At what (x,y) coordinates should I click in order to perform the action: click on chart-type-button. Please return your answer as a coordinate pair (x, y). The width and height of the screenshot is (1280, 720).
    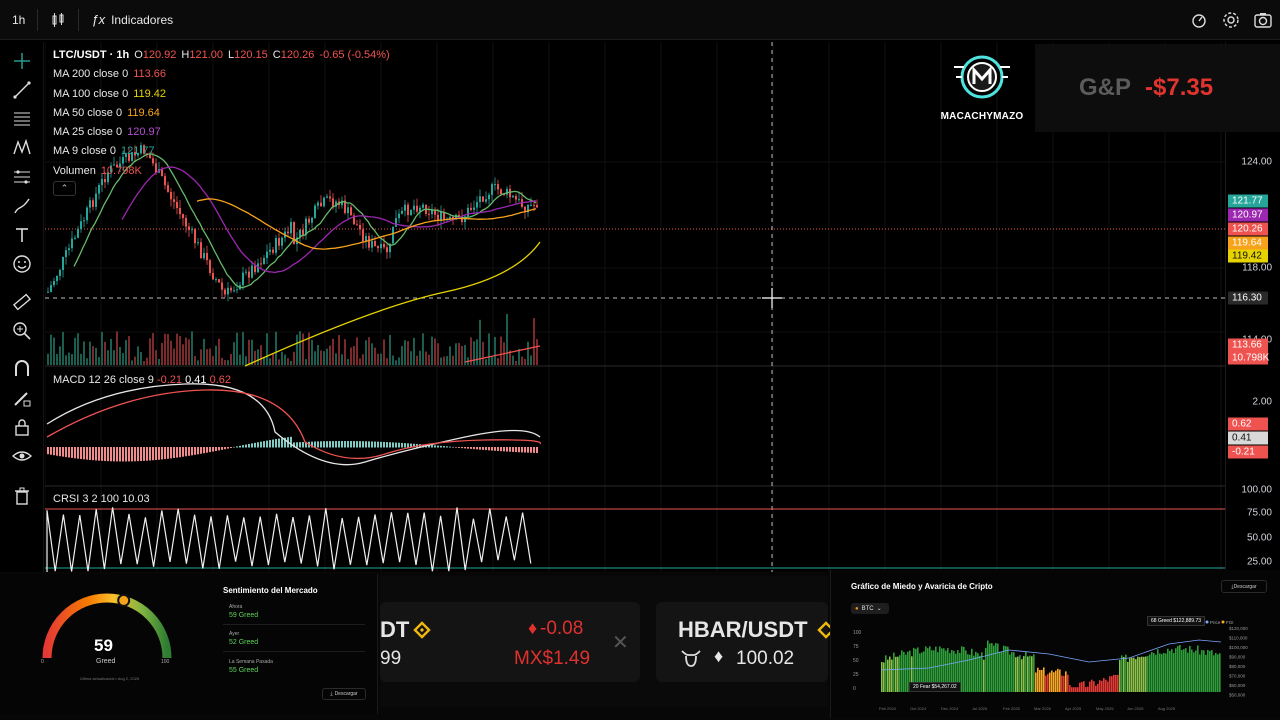
    Looking at the image, I should click on (58, 20).